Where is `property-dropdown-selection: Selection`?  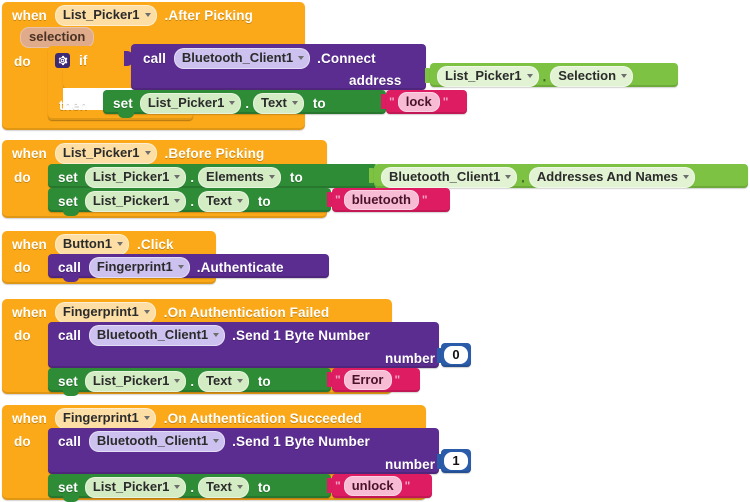
property-dropdown-selection: Selection is located at coordinates (592, 76).